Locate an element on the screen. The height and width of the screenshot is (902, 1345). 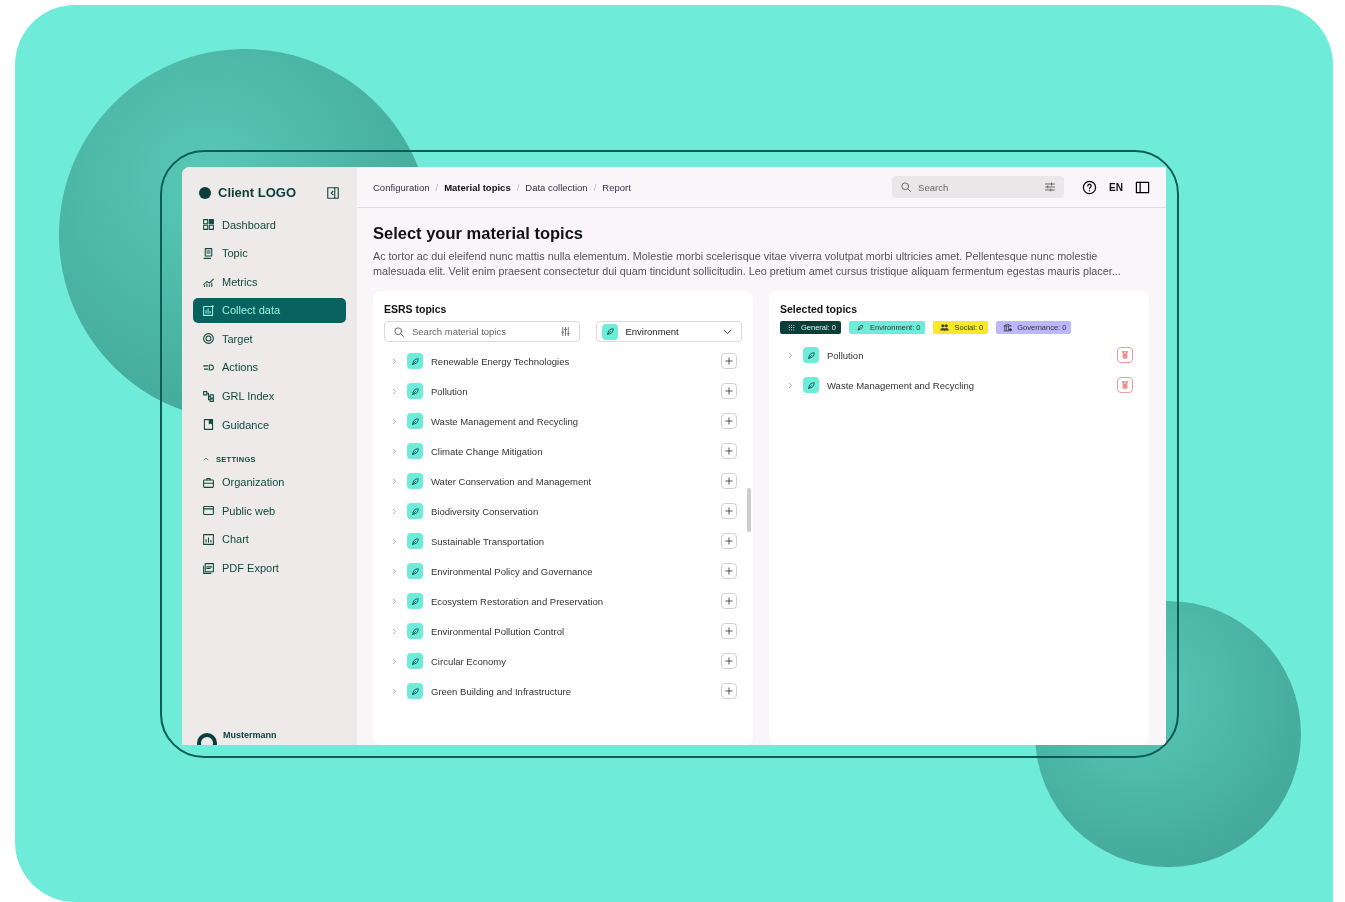
nav-item: PDF Export is located at coordinates (269, 568).